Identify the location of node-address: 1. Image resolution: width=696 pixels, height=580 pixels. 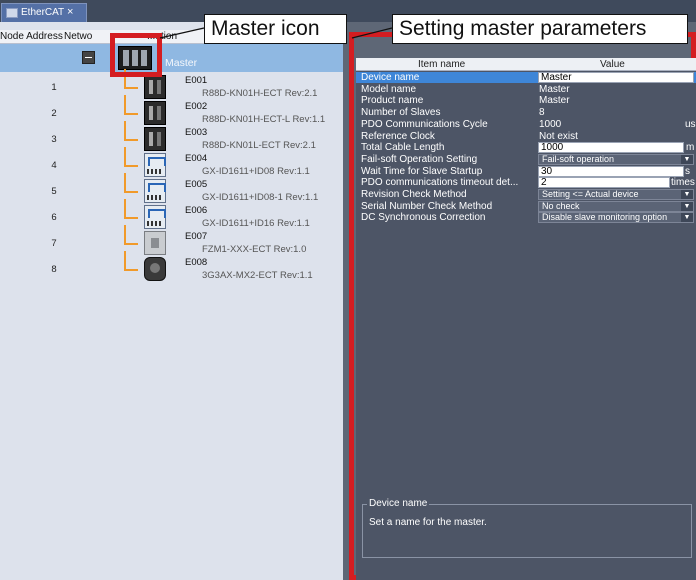
(54, 87).